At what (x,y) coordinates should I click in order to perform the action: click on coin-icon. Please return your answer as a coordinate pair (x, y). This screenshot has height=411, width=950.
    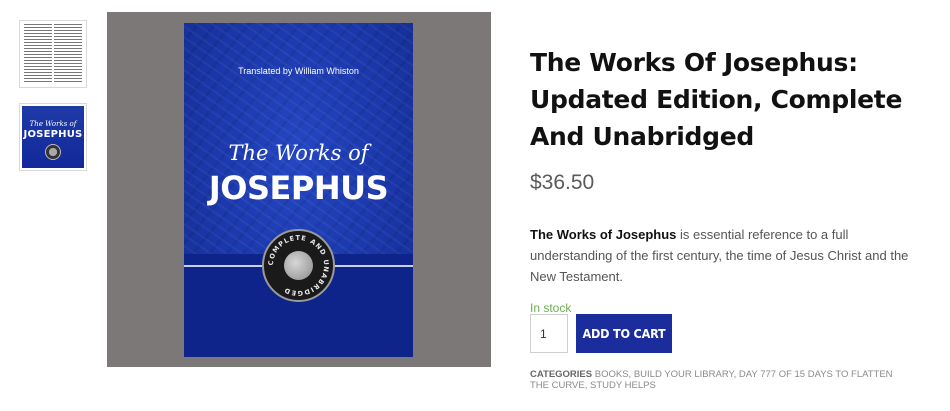
    Looking at the image, I should click on (53, 152).